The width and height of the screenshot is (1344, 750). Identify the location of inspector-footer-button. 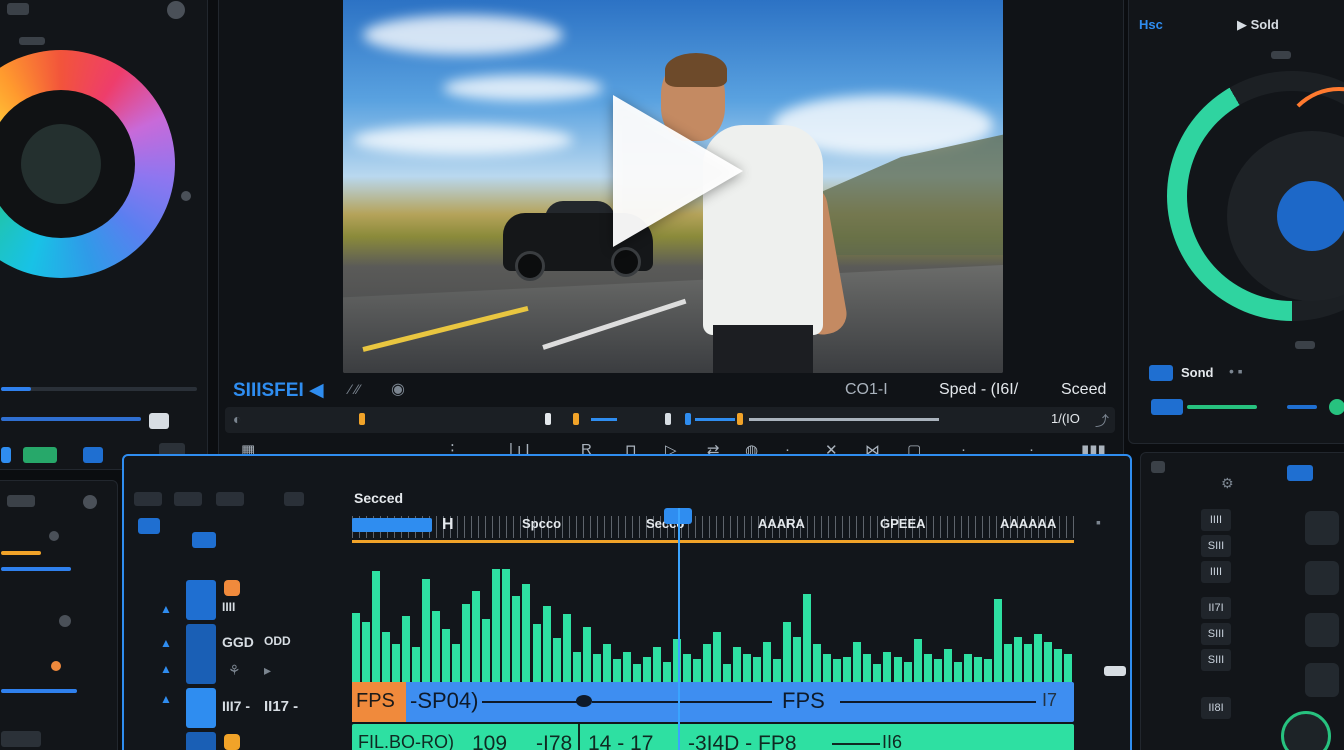
(21, 739).